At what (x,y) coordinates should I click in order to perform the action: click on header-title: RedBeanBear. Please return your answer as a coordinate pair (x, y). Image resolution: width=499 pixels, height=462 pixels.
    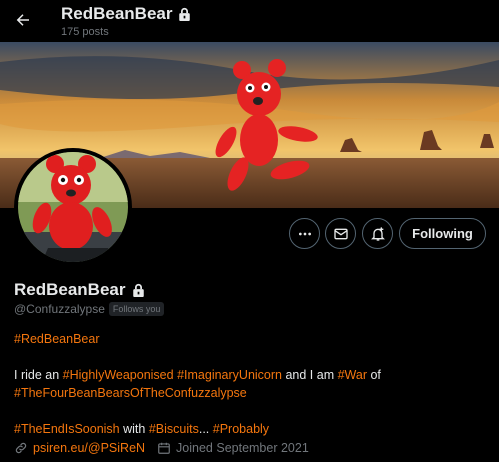
    Looking at the image, I should click on (126, 14).